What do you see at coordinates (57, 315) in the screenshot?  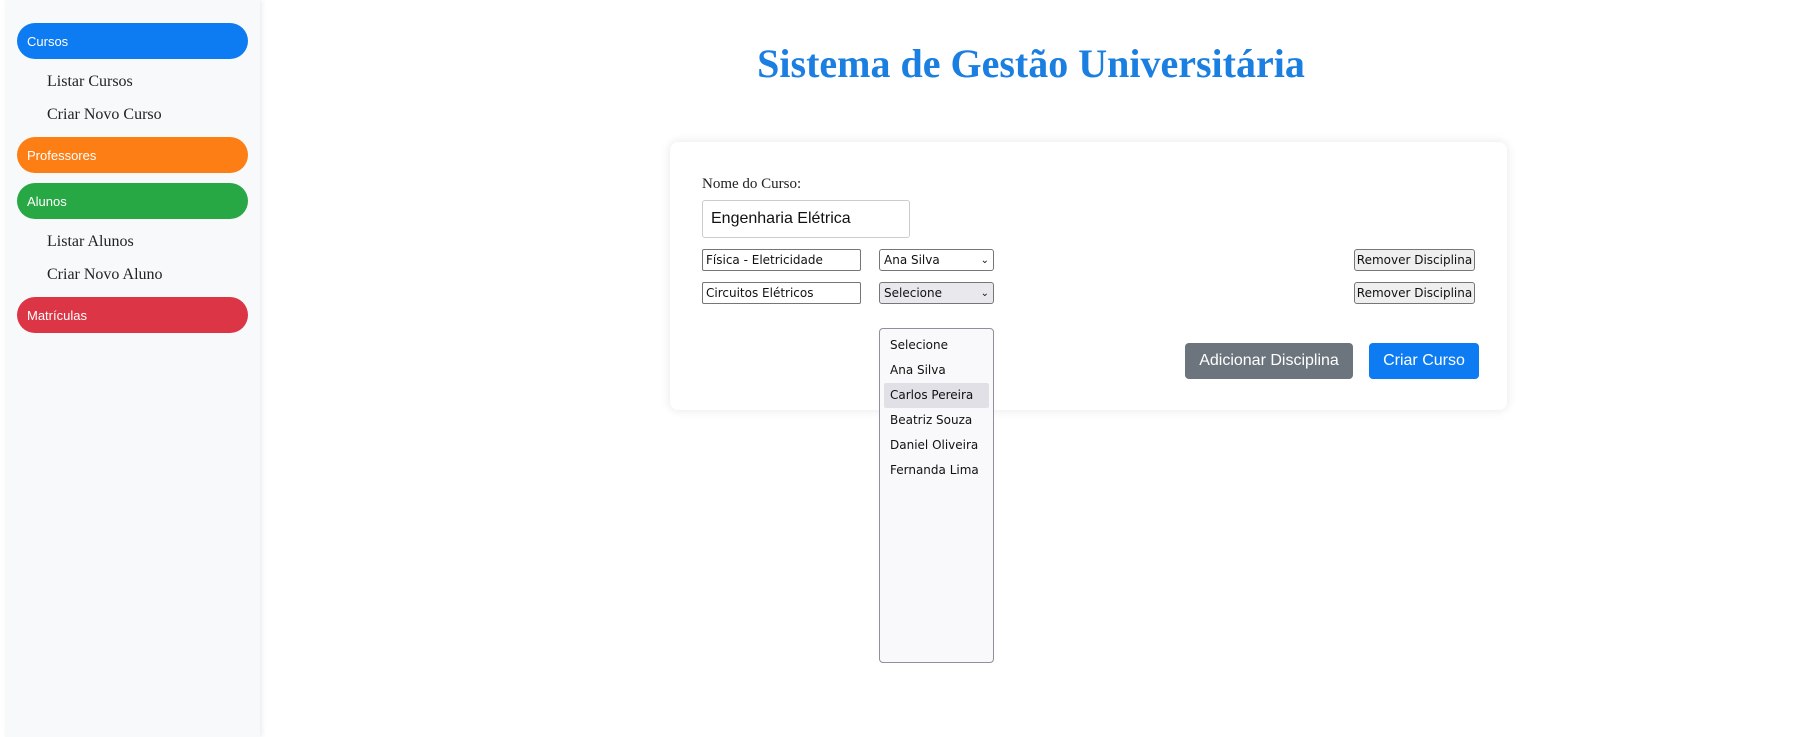 I see `nav-matriculas-label: Matrículas` at bounding box center [57, 315].